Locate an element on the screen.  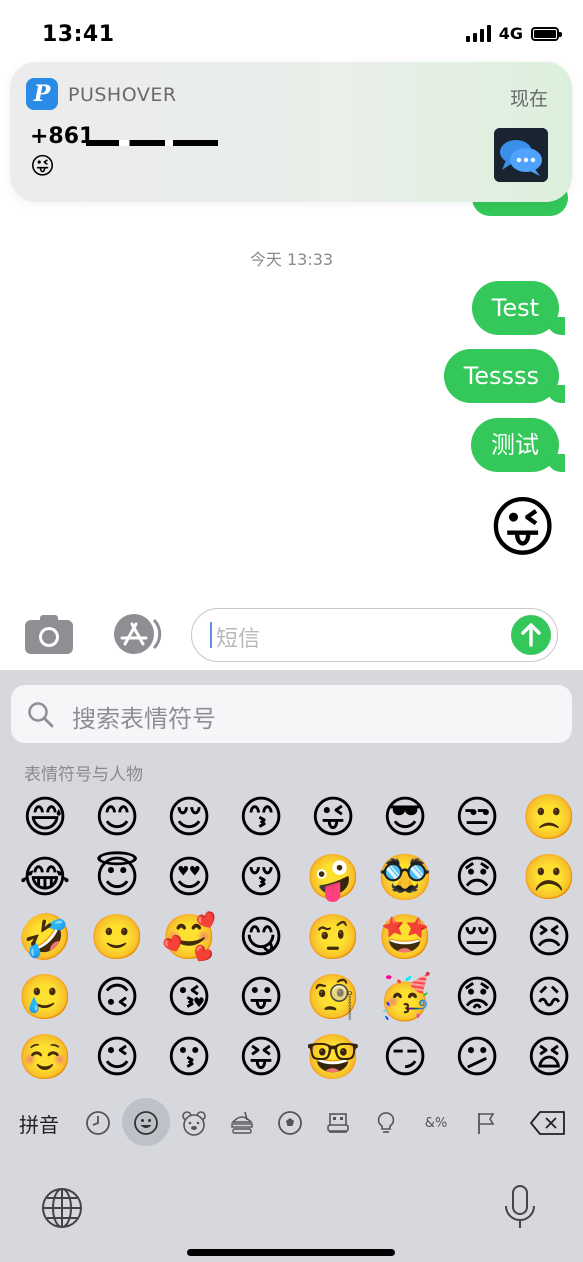
emoji-key: 😎 is located at coordinates (405, 818).